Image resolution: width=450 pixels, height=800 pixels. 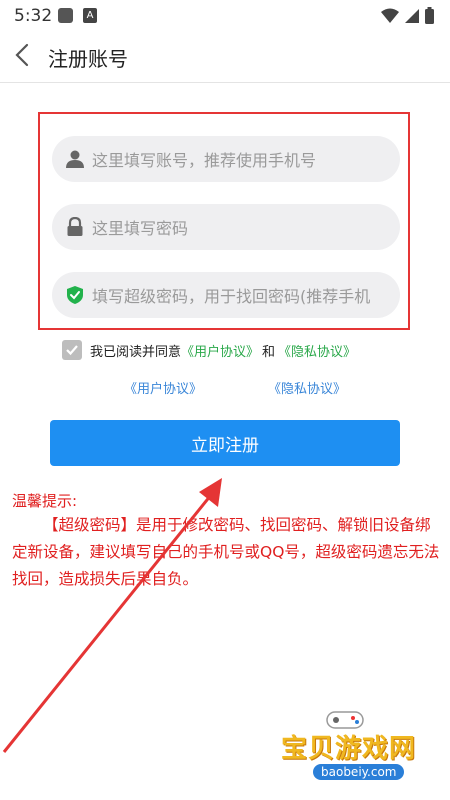 I want to click on user-agreement-link-inline: 《用户协议》, so click(x=220, y=350).